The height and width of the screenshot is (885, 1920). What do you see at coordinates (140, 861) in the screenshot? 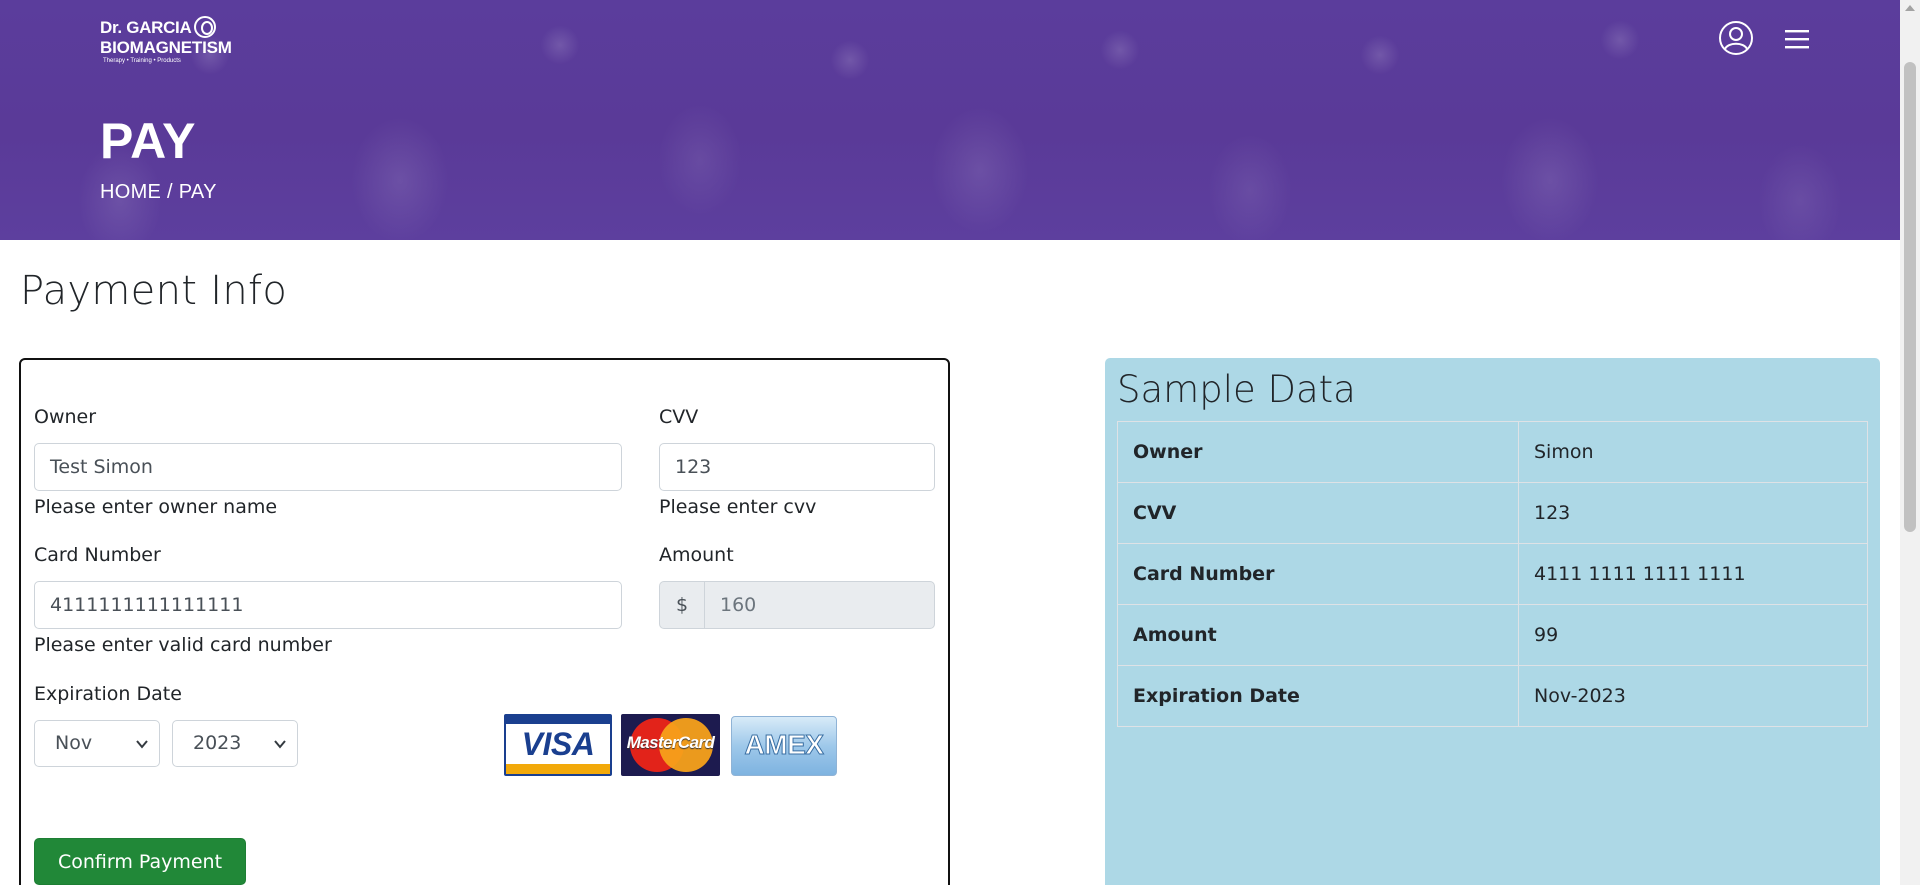
I see `confirm-payment-button: Confirm Payment` at bounding box center [140, 861].